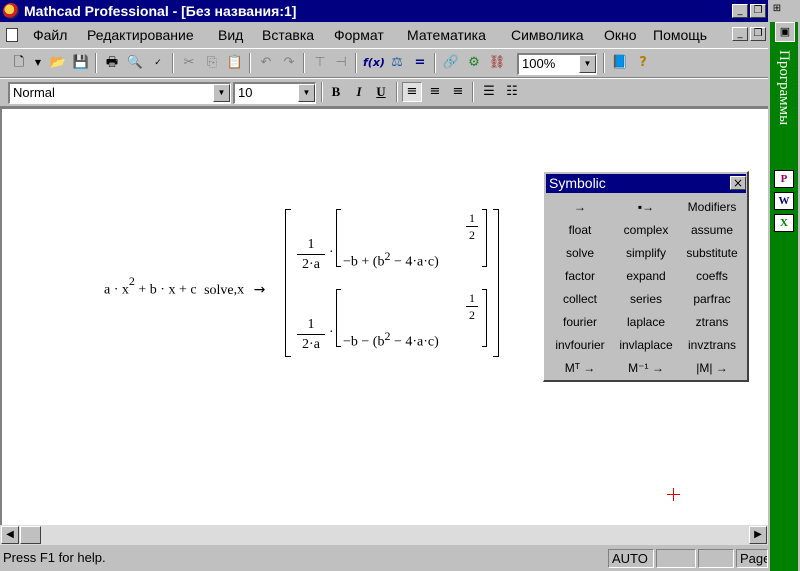  Describe the element at coordinates (184, 286) in the screenshot. I see `solve-expression: a · x2 + b · x + c solve,x →` at that location.